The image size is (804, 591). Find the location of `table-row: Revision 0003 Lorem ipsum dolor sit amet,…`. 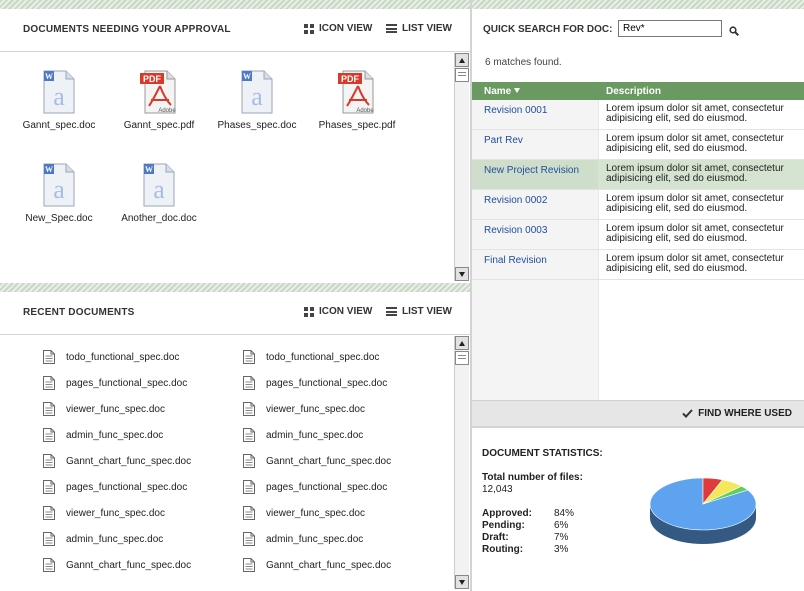

table-row: Revision 0003 Lorem ipsum dolor sit amet,… is located at coordinates (638, 235).